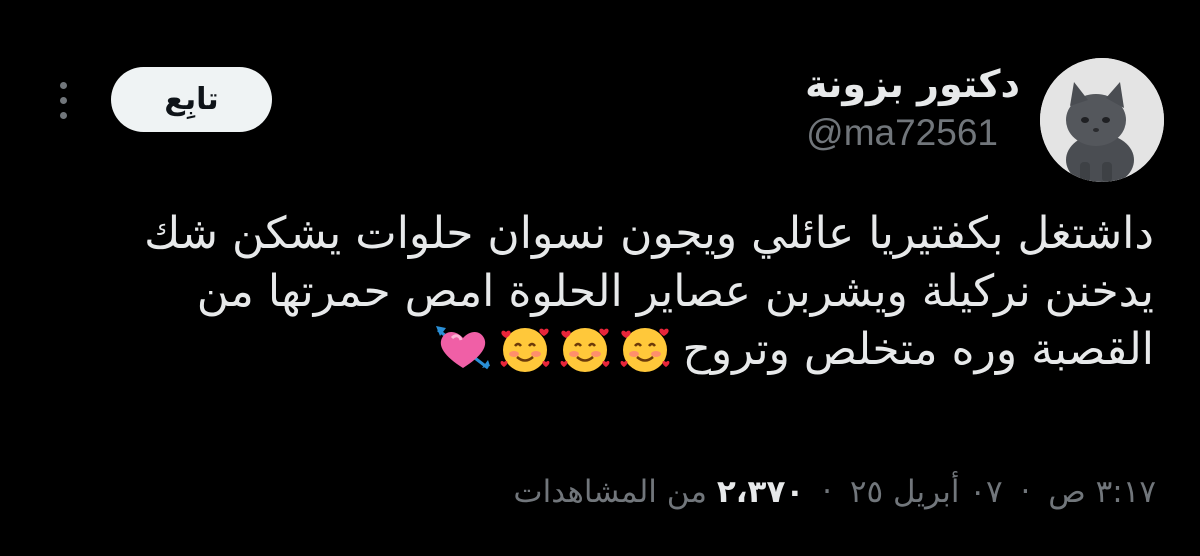 The height and width of the screenshot is (556, 1200). What do you see at coordinates (1102, 492) in the screenshot?
I see `tweet-time: ٣:١٧ ص` at bounding box center [1102, 492].